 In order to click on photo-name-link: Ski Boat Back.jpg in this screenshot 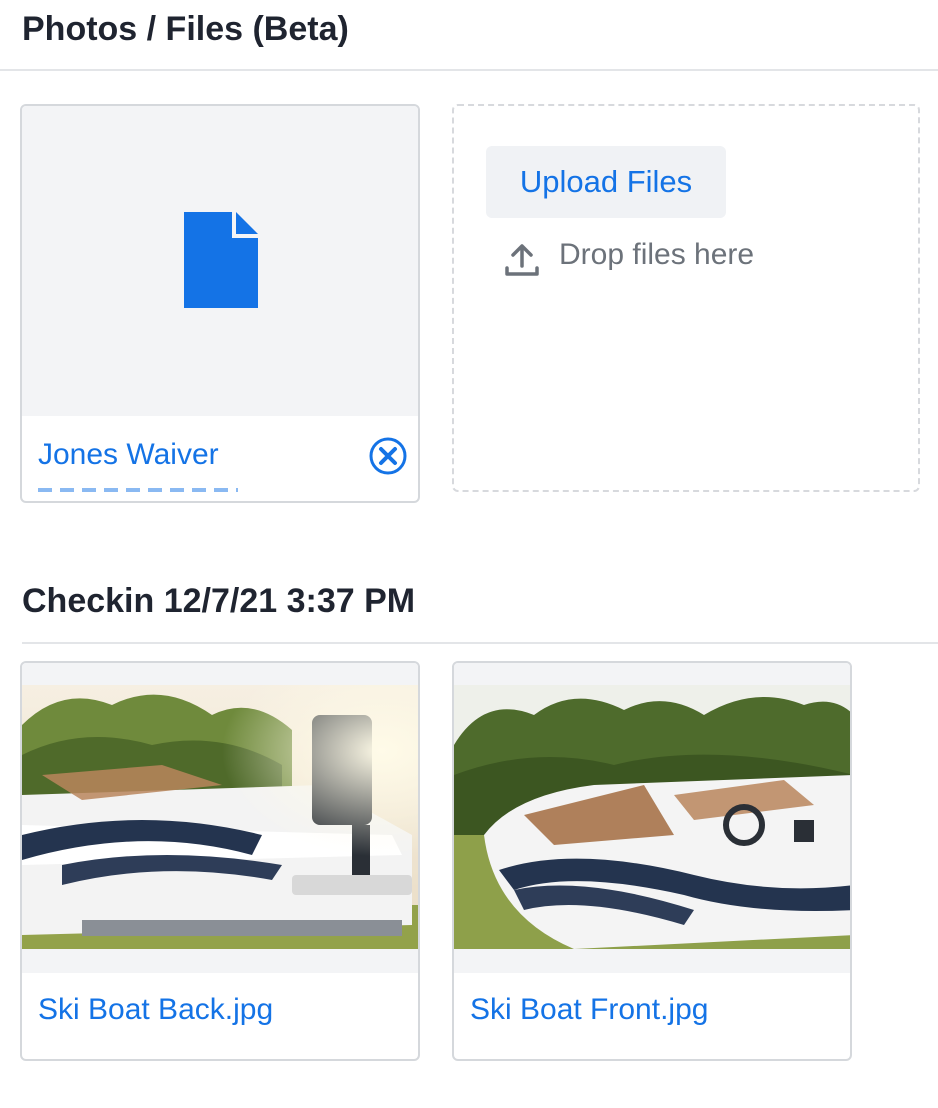, I will do `click(155, 1010)`.